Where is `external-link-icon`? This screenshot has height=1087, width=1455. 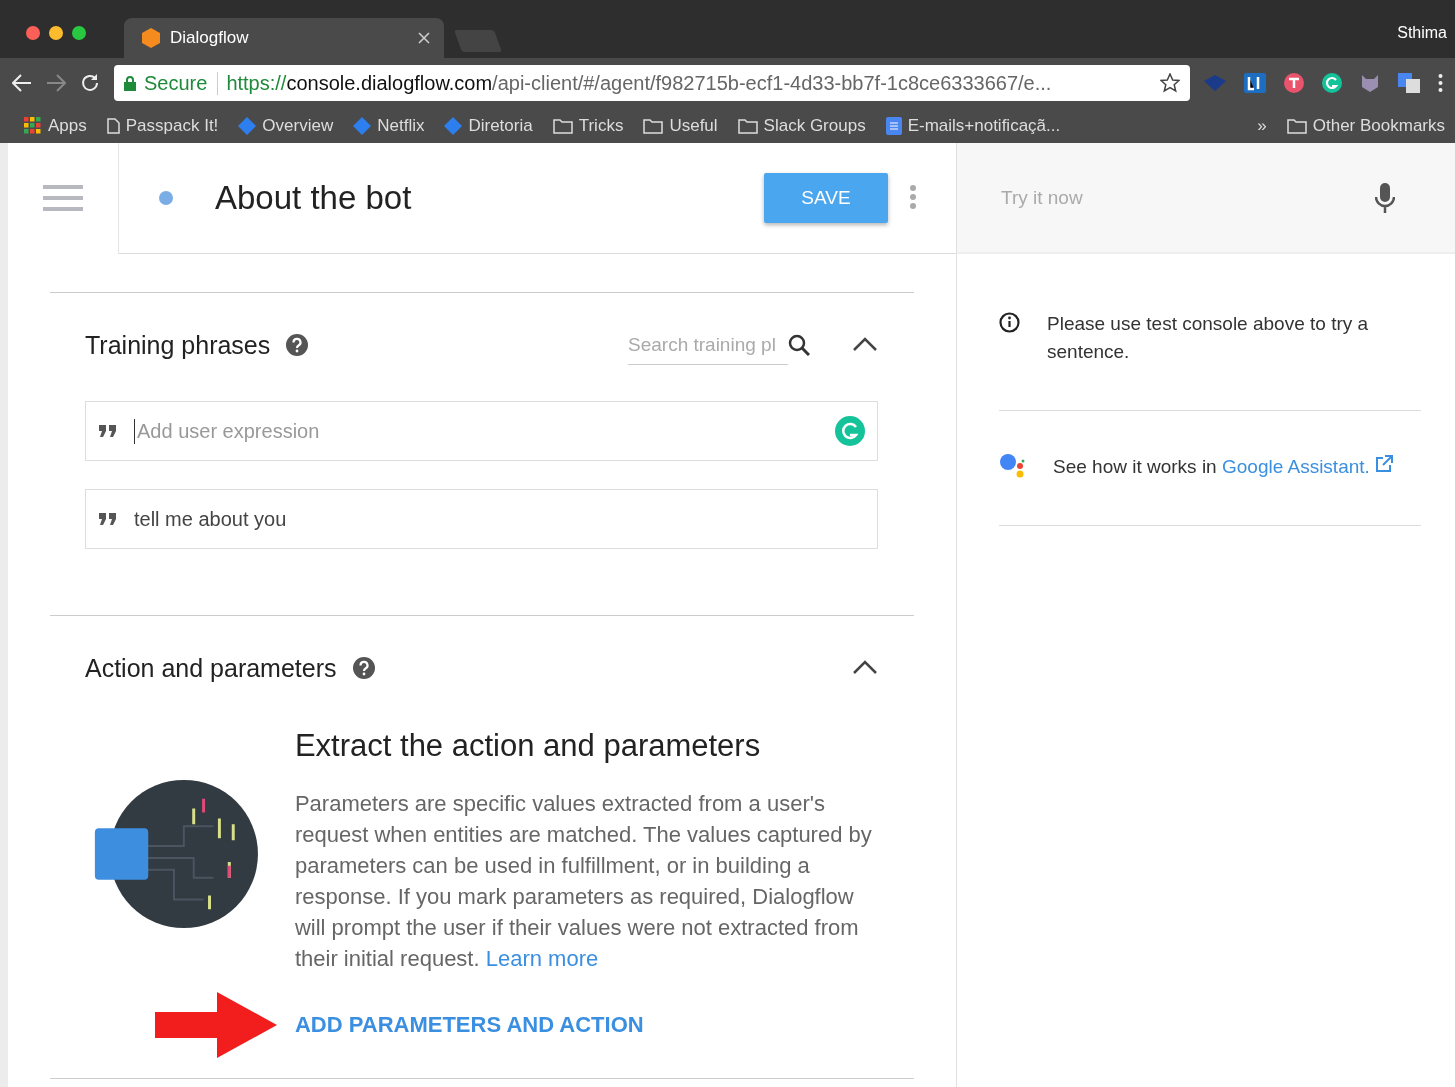
external-link-icon is located at coordinates (1384, 463).